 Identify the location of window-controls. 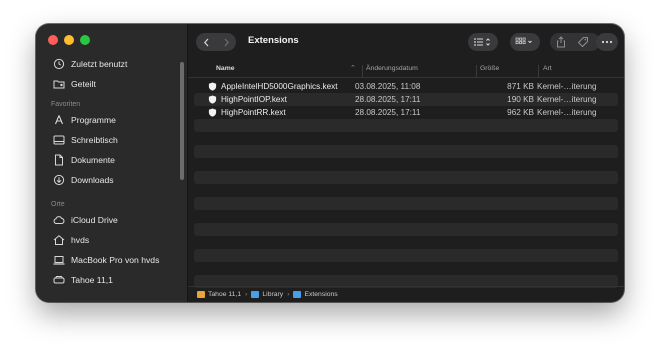
(69, 40).